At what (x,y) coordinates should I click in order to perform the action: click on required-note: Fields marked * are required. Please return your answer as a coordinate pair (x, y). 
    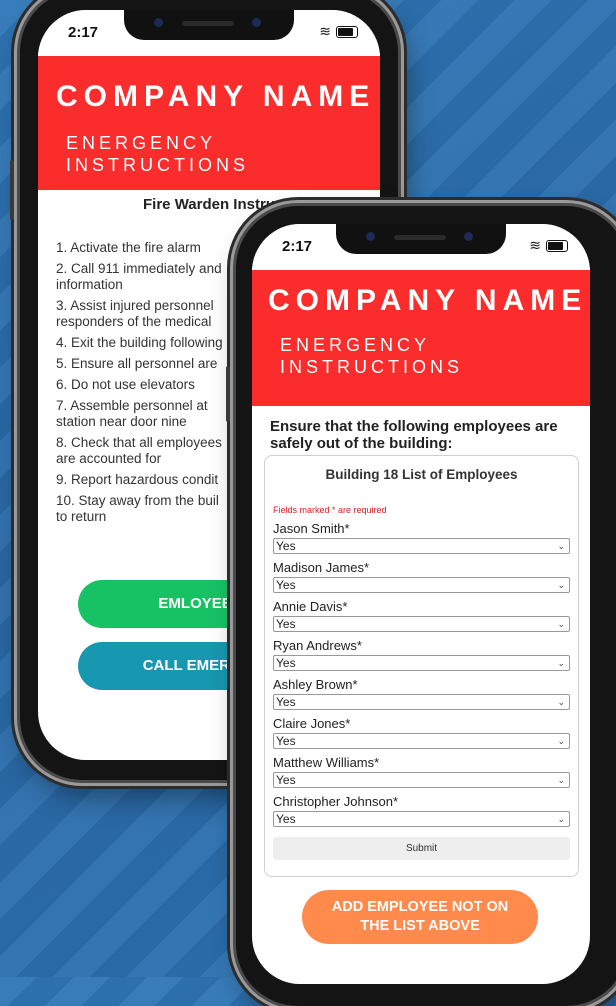
    Looking at the image, I should click on (330, 510).